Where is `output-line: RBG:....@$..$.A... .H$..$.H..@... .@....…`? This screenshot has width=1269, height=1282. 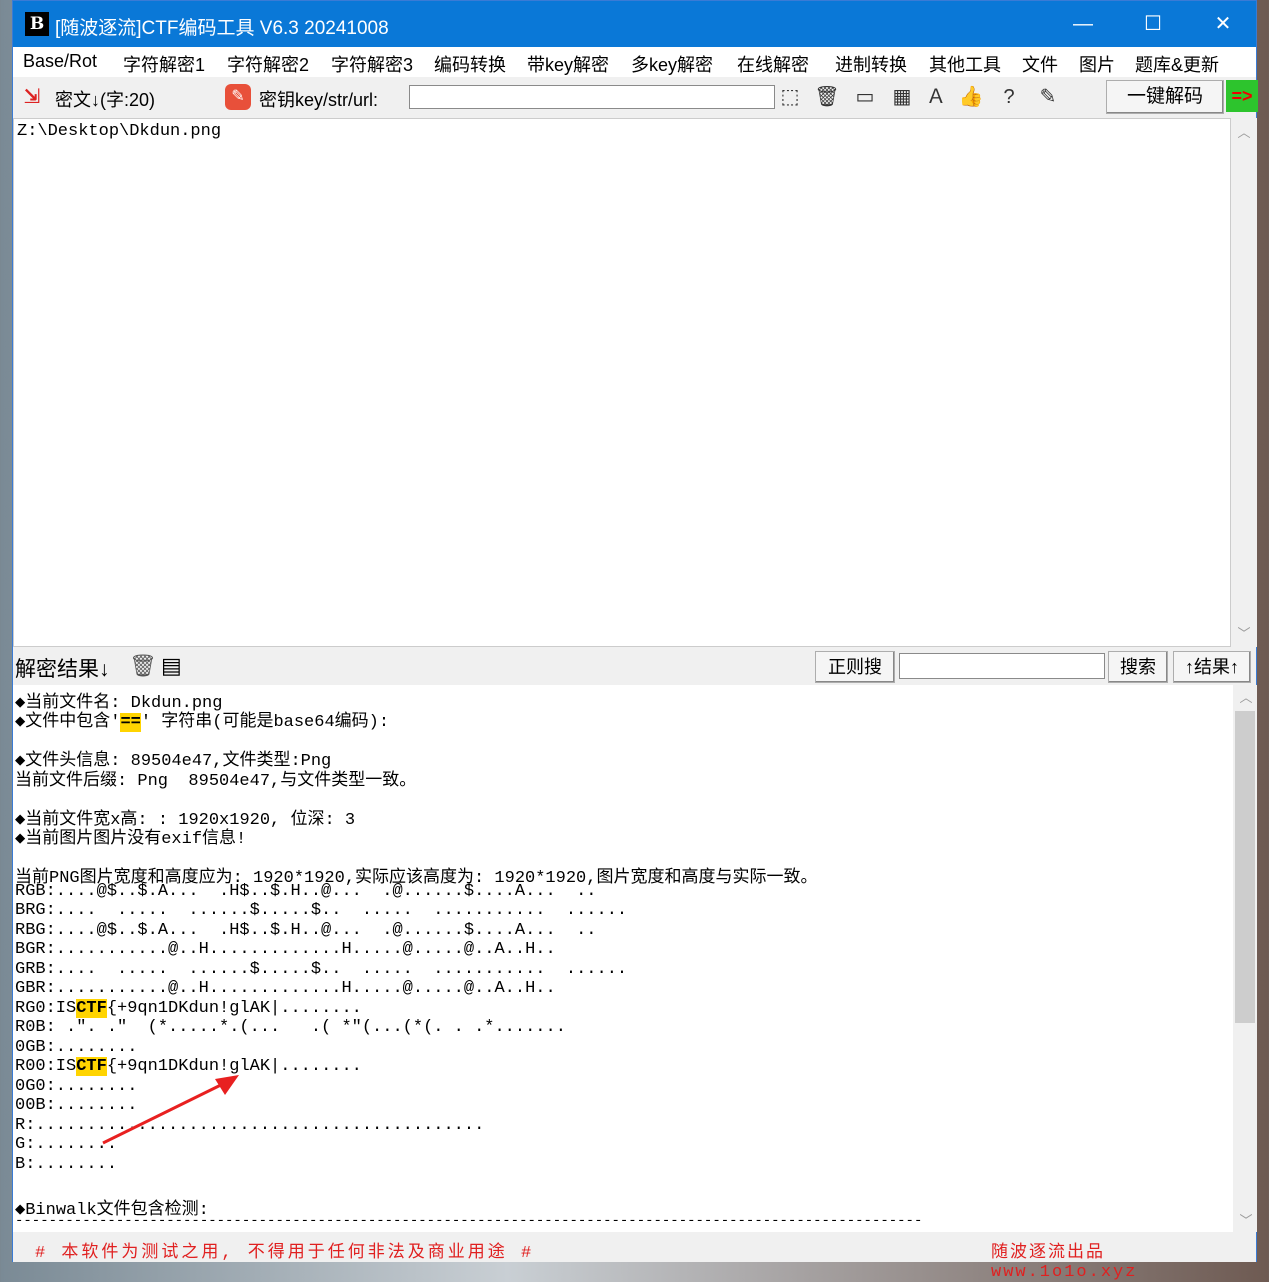 output-line: RBG:....@$..$.A... .H$..$.H..@... .@....… is located at coordinates (306, 930).